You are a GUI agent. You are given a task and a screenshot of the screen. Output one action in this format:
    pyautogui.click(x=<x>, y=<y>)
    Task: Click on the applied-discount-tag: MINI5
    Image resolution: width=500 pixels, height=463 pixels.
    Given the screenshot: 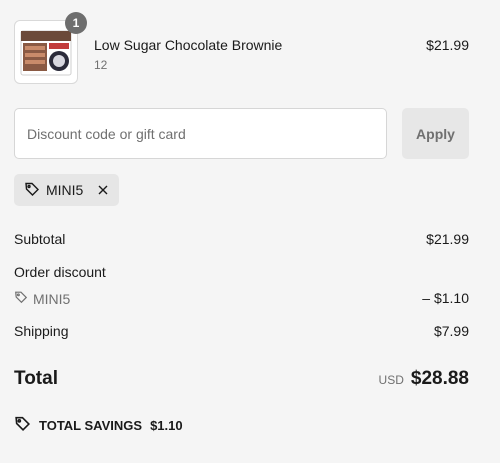 What is the action you would take?
    pyautogui.click(x=66, y=190)
    